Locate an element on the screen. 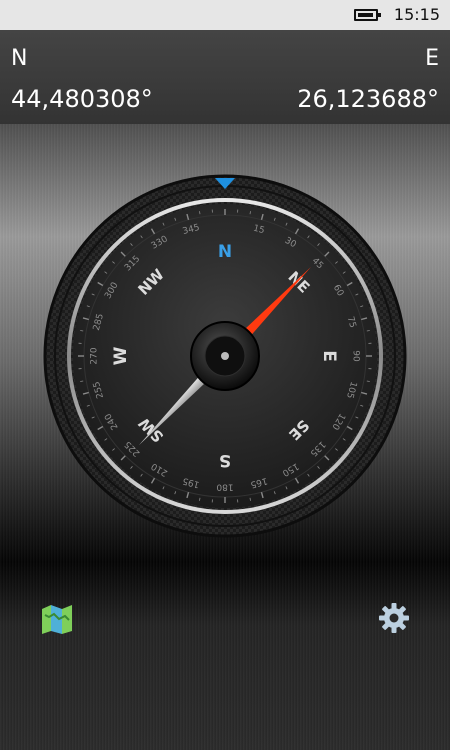 This screenshot has height=750, width=450. settings-button is located at coordinates (394, 618).